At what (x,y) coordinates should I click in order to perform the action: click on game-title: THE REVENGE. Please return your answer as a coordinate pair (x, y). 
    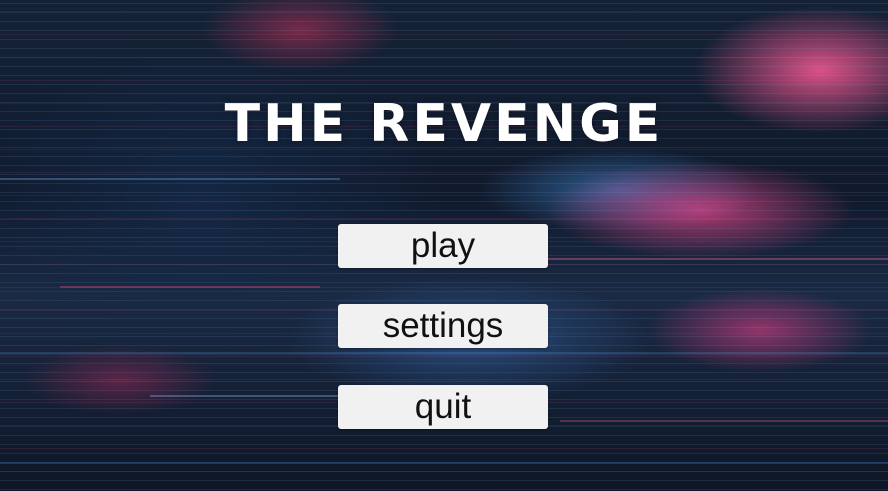
    Looking at the image, I should click on (444, 124).